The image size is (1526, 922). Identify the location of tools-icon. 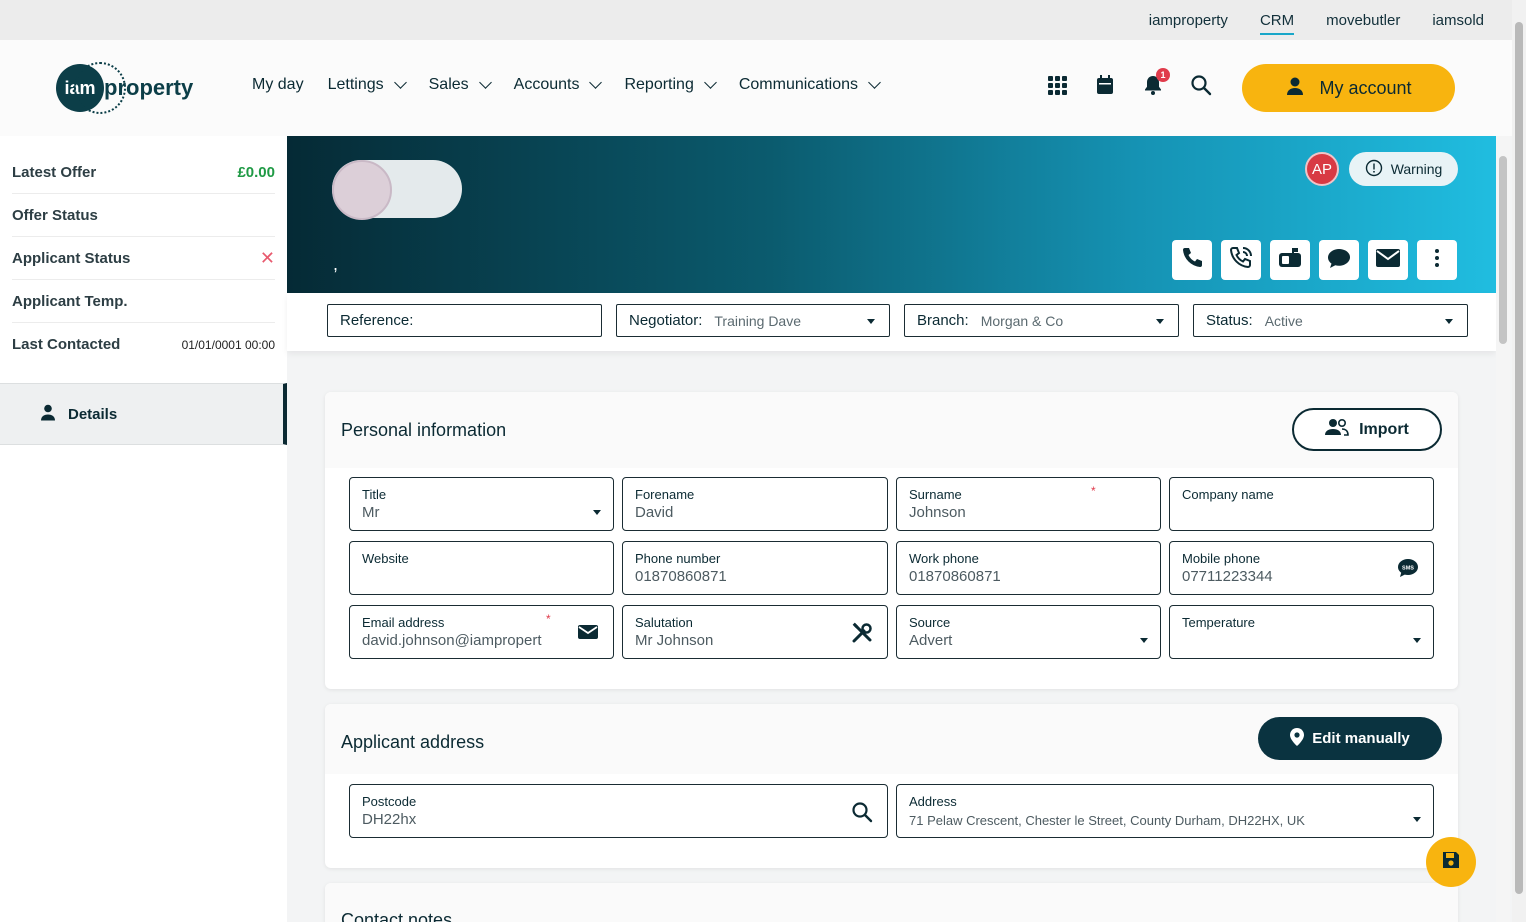
(862, 635).